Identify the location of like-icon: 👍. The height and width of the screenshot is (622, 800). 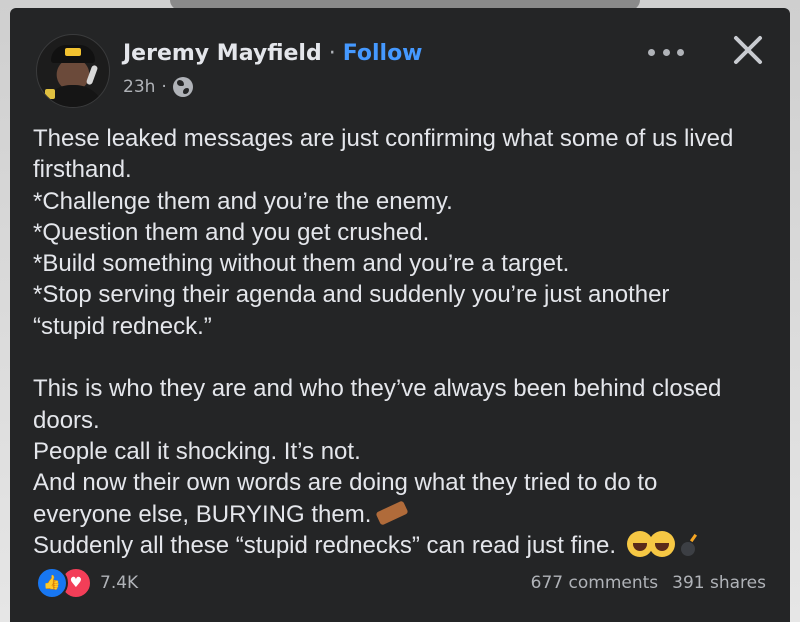
(52, 583).